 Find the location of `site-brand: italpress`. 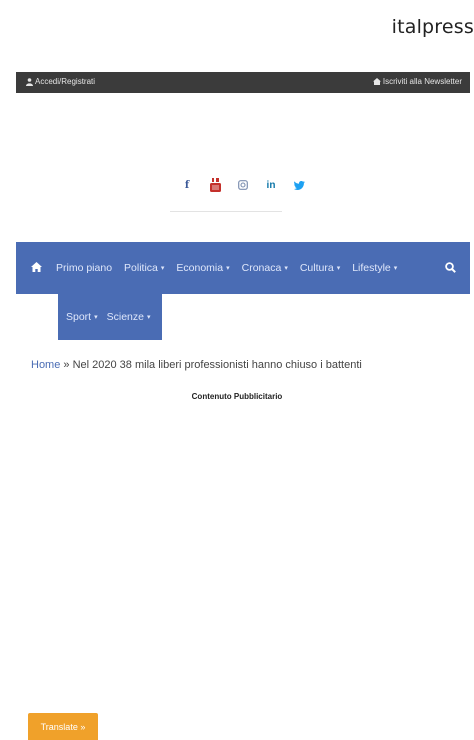

site-brand: italpress is located at coordinates (433, 27).